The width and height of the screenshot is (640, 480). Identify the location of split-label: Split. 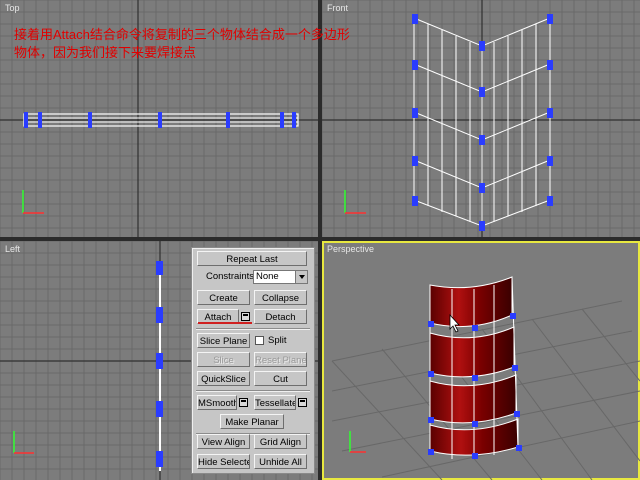
(277, 340).